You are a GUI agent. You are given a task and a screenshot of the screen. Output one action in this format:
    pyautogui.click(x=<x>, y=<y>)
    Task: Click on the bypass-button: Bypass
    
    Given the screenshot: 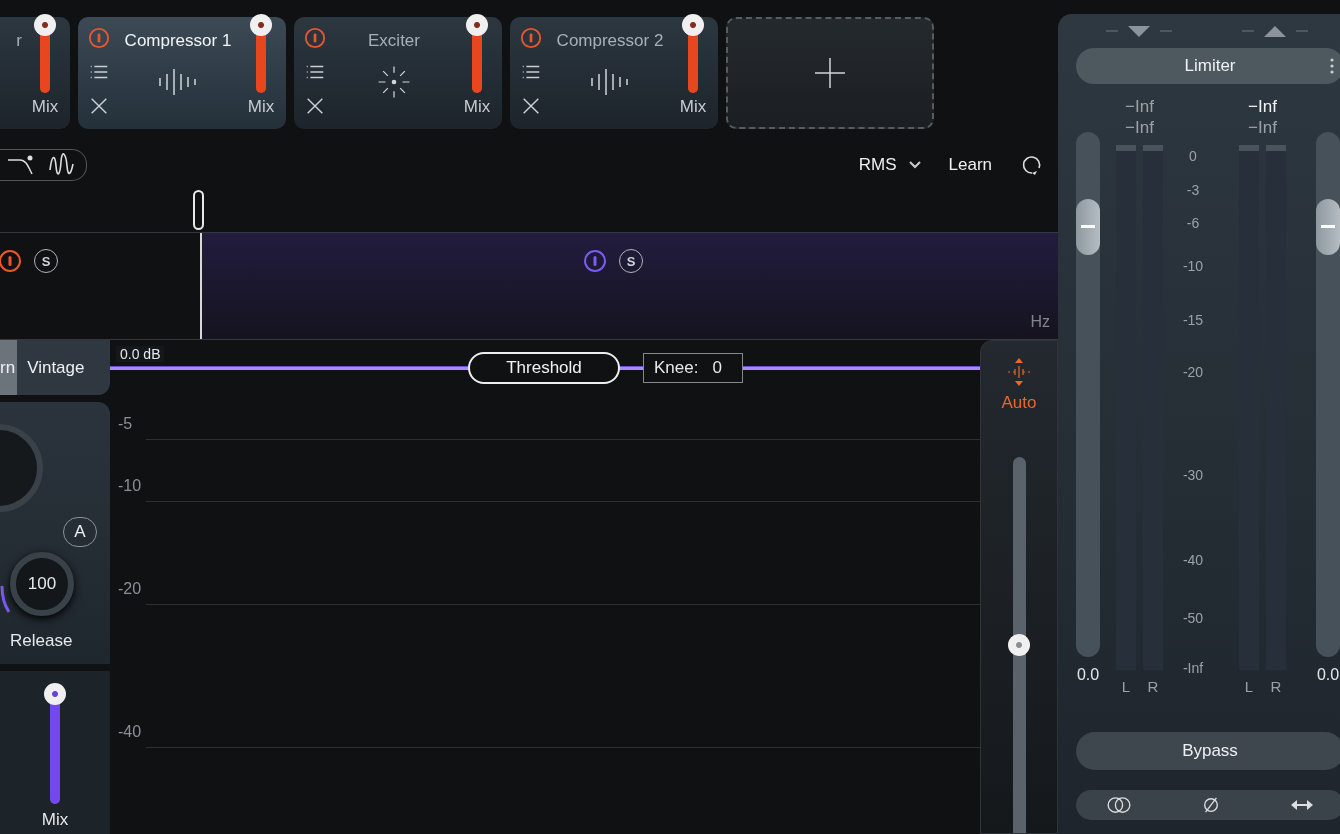 What is the action you would take?
    pyautogui.click(x=1208, y=751)
    